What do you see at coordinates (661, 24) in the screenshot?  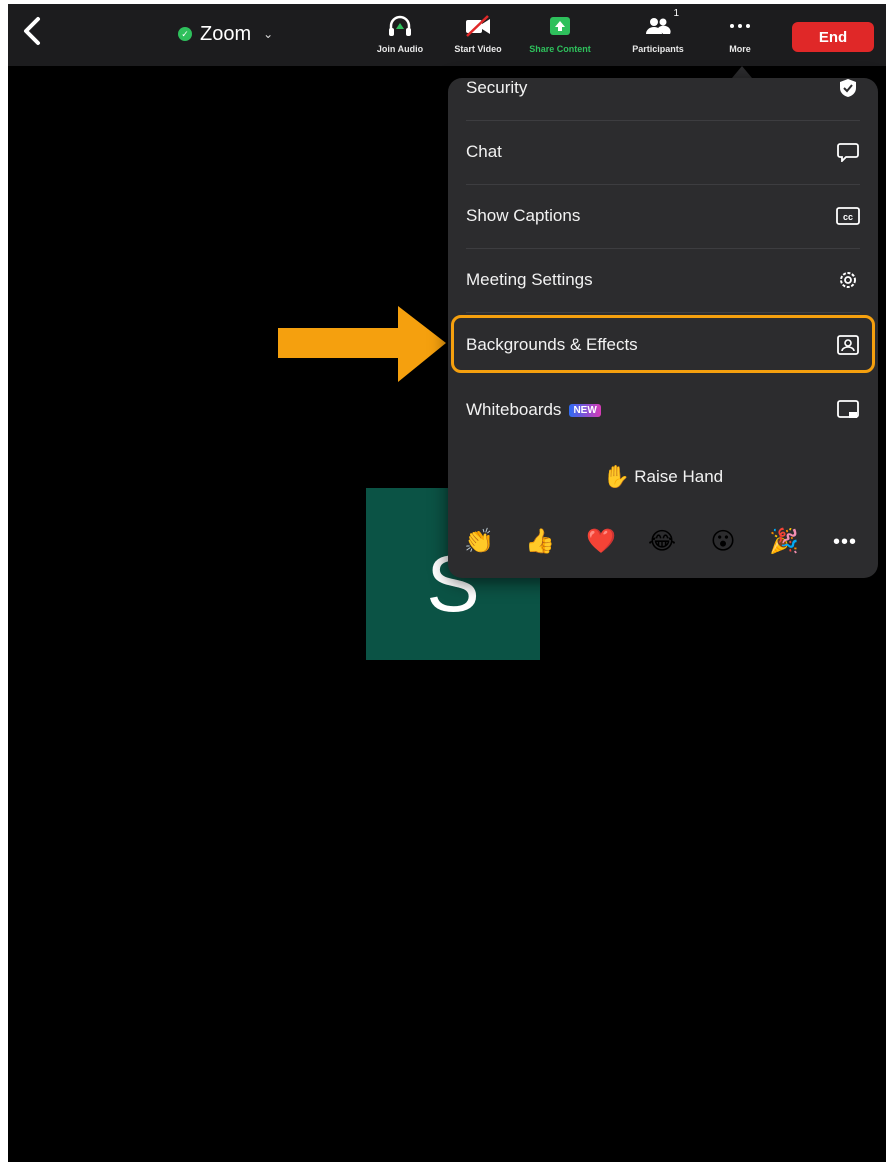 I see `participants-icon: 1` at bounding box center [661, 24].